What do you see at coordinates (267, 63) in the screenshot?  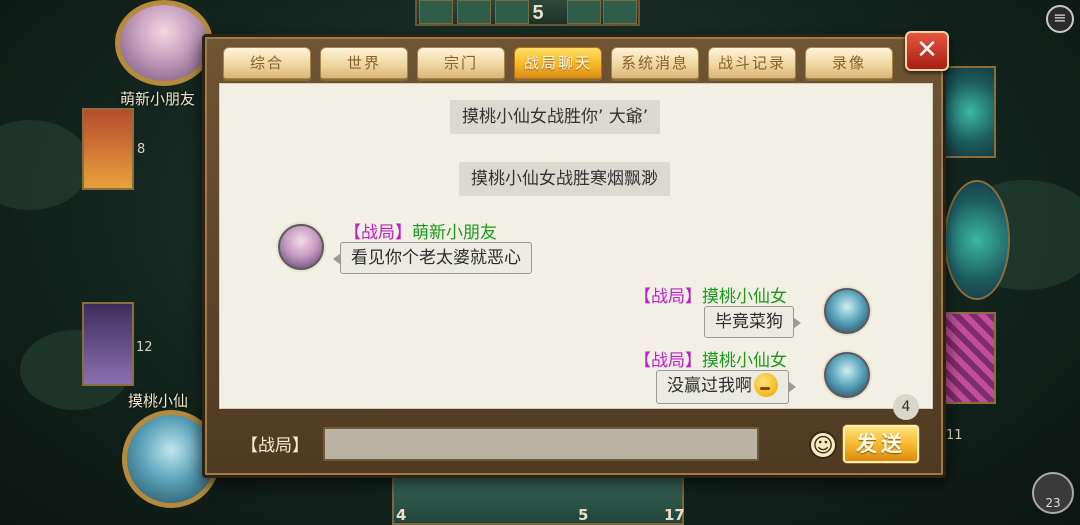 I see `tab-general: 综合` at bounding box center [267, 63].